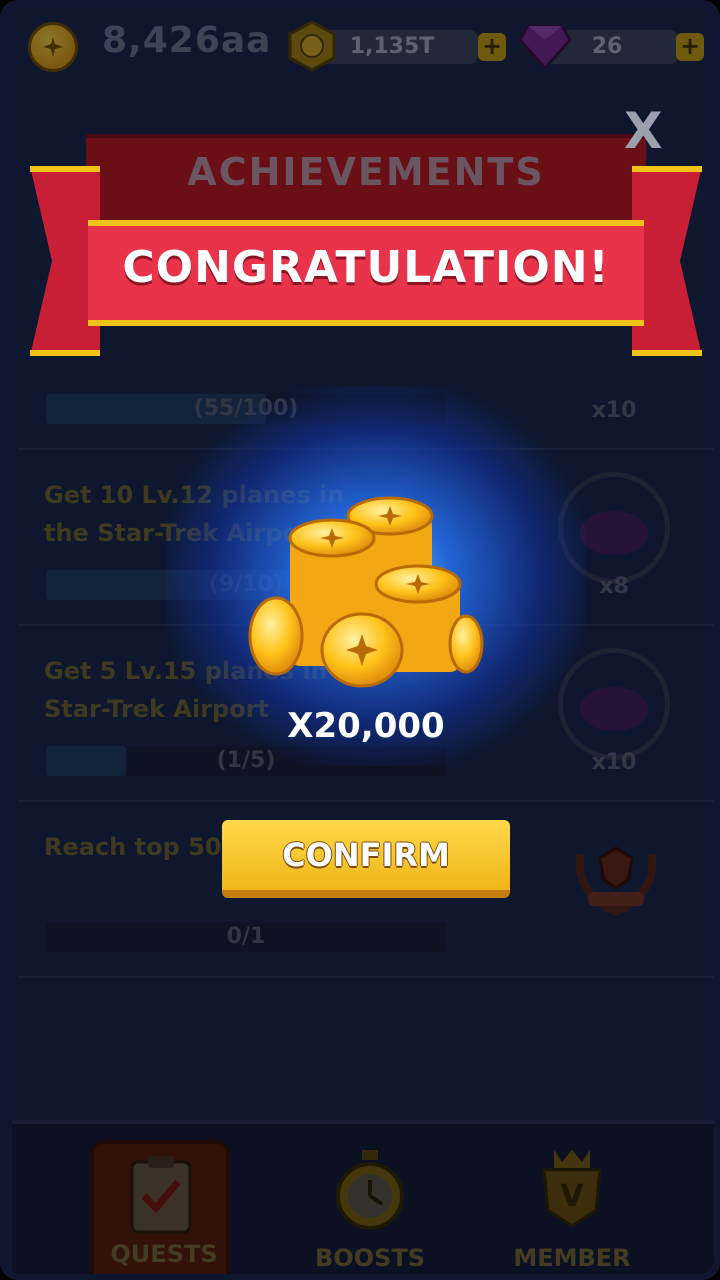  What do you see at coordinates (366, 267) in the screenshot?
I see `congrats-title: CONGRATULATION!` at bounding box center [366, 267].